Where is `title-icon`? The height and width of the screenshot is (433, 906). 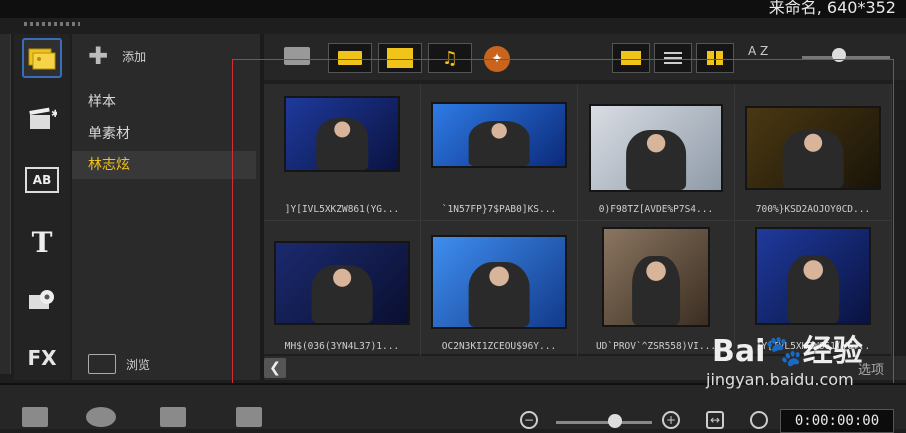 title-icon is located at coordinates (173, 417).